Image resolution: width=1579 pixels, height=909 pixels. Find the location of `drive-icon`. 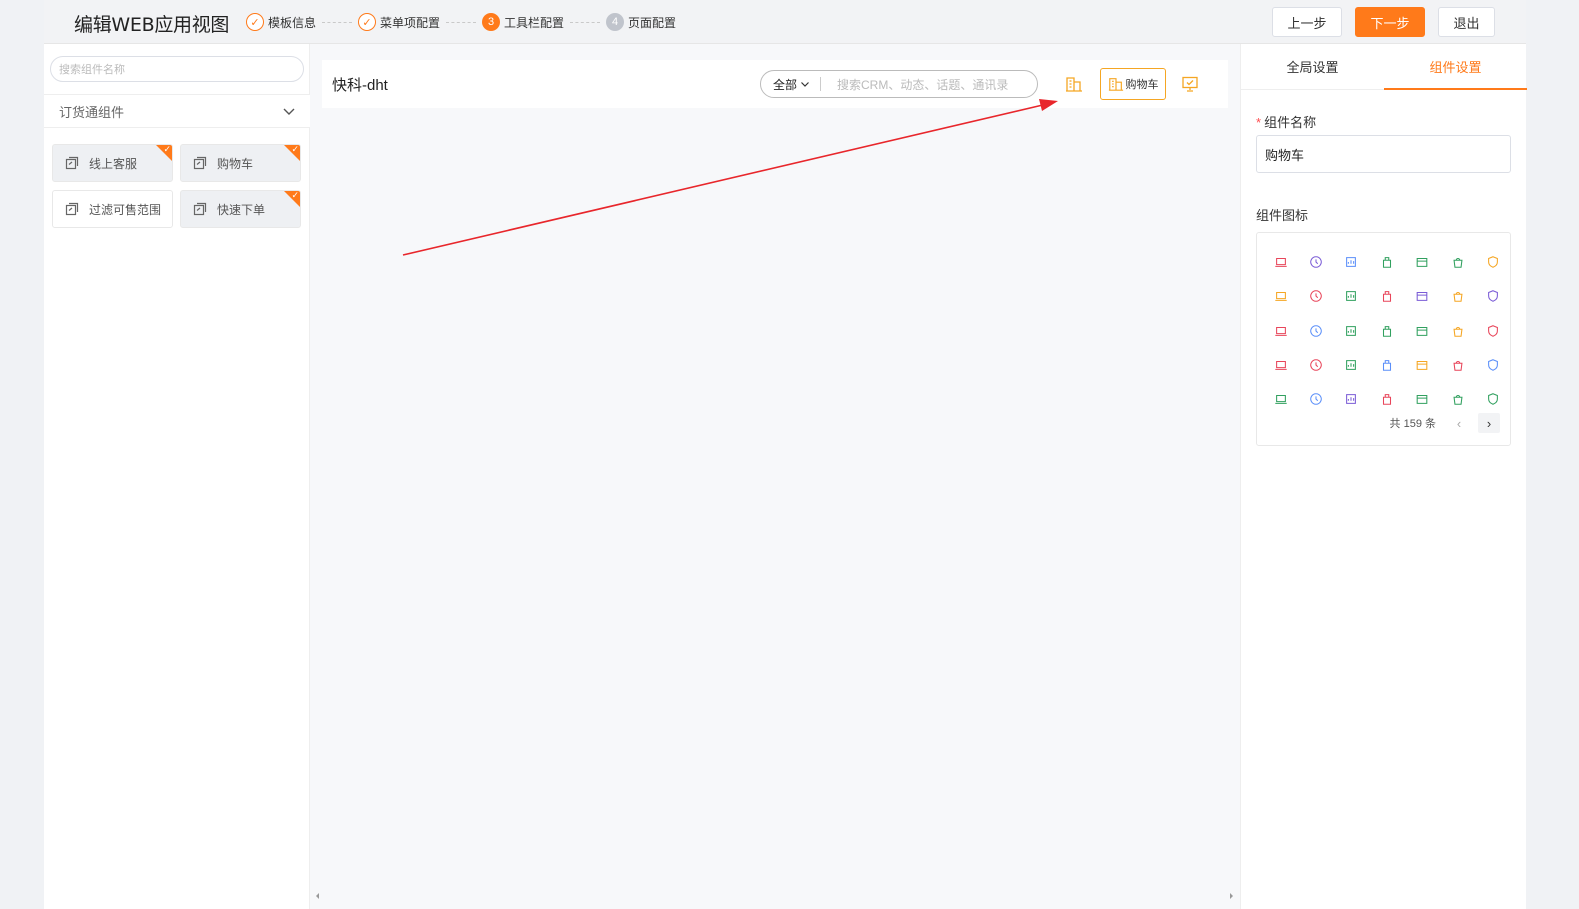

drive-icon is located at coordinates (1315, 399).